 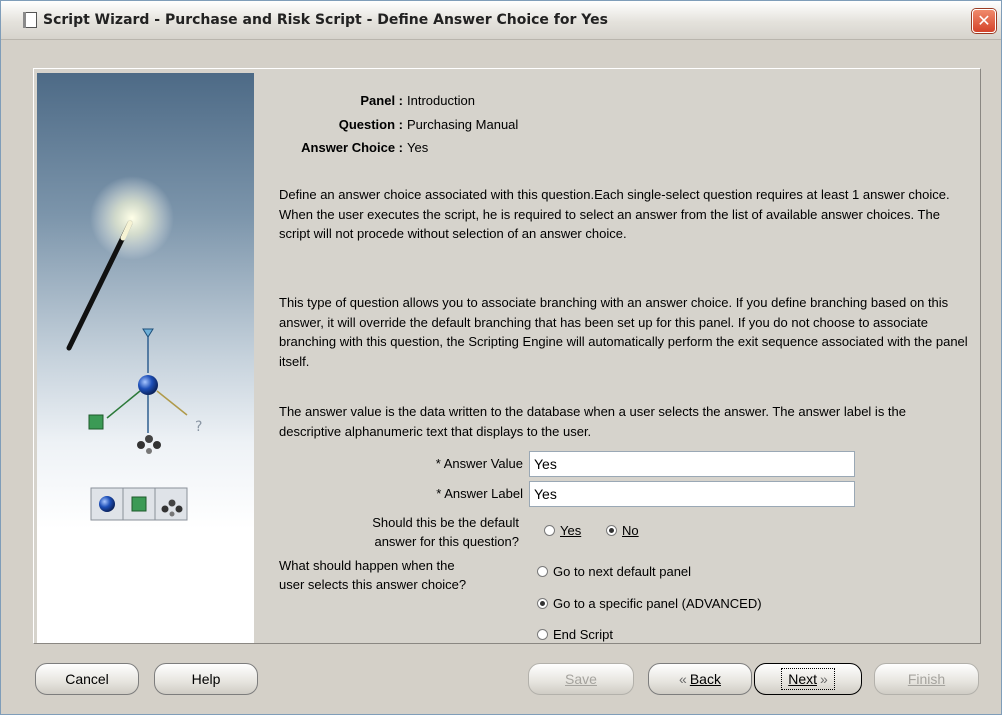 I want to click on panel-label: Panel :, so click(x=381, y=100).